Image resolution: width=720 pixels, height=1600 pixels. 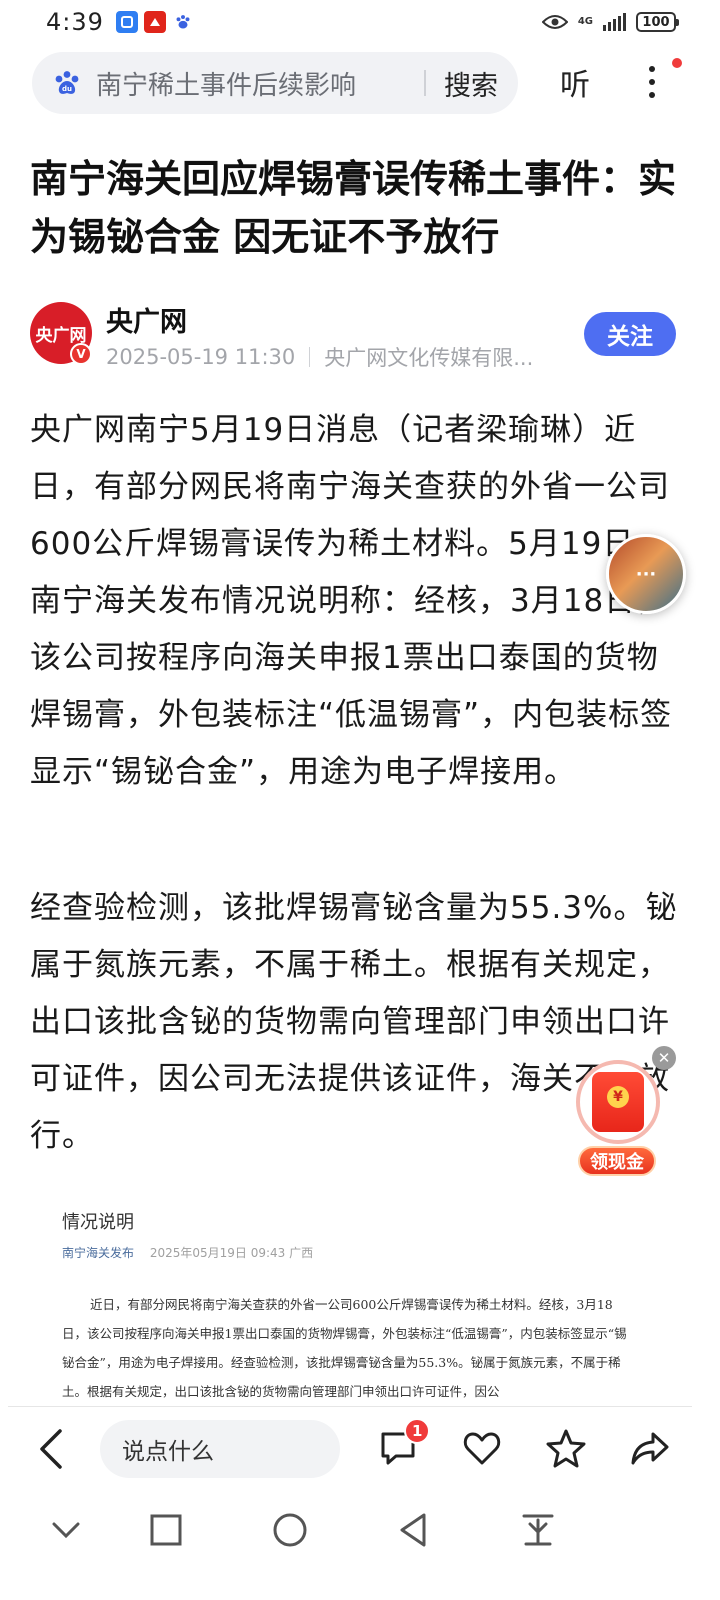 I want to click on baidu-paw-icon, so click(x=182, y=22).